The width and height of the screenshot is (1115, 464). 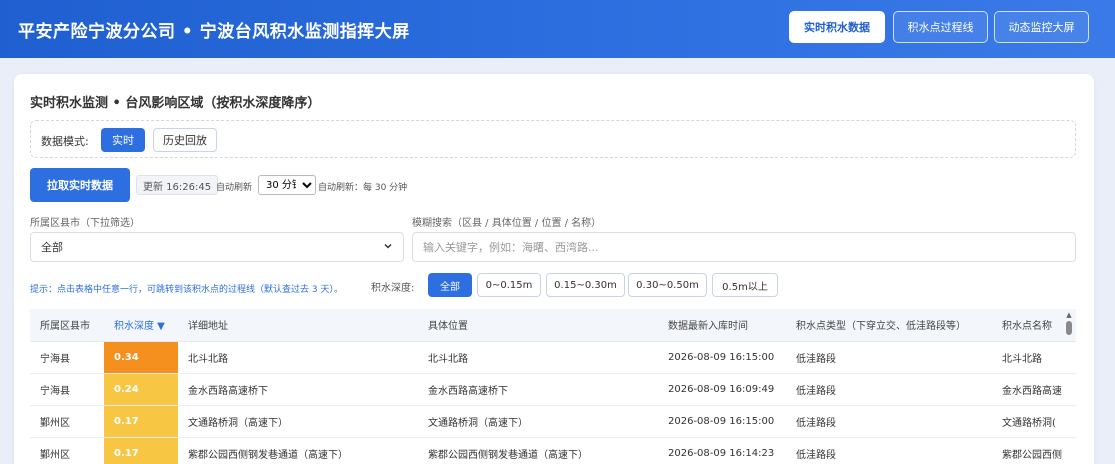 I want to click on depth-filter-above-05: 0.5m以上, so click(x=745, y=285).